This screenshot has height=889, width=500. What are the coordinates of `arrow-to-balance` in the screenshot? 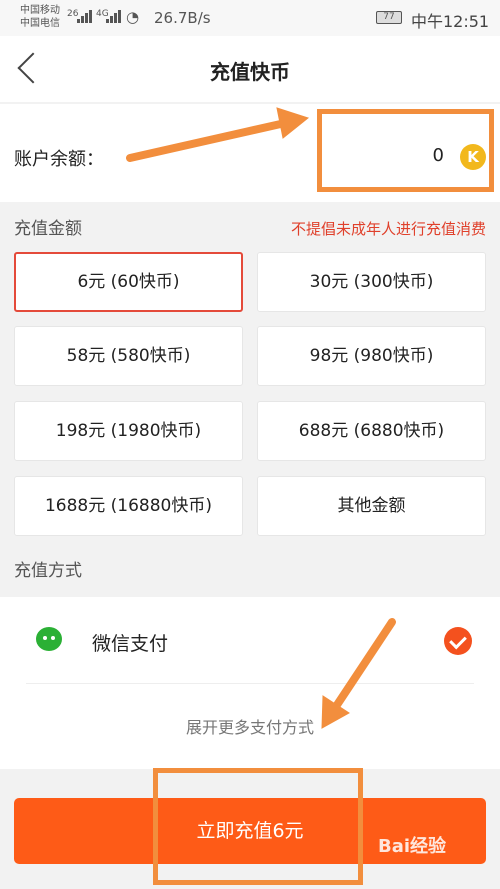 It's located at (218, 134).